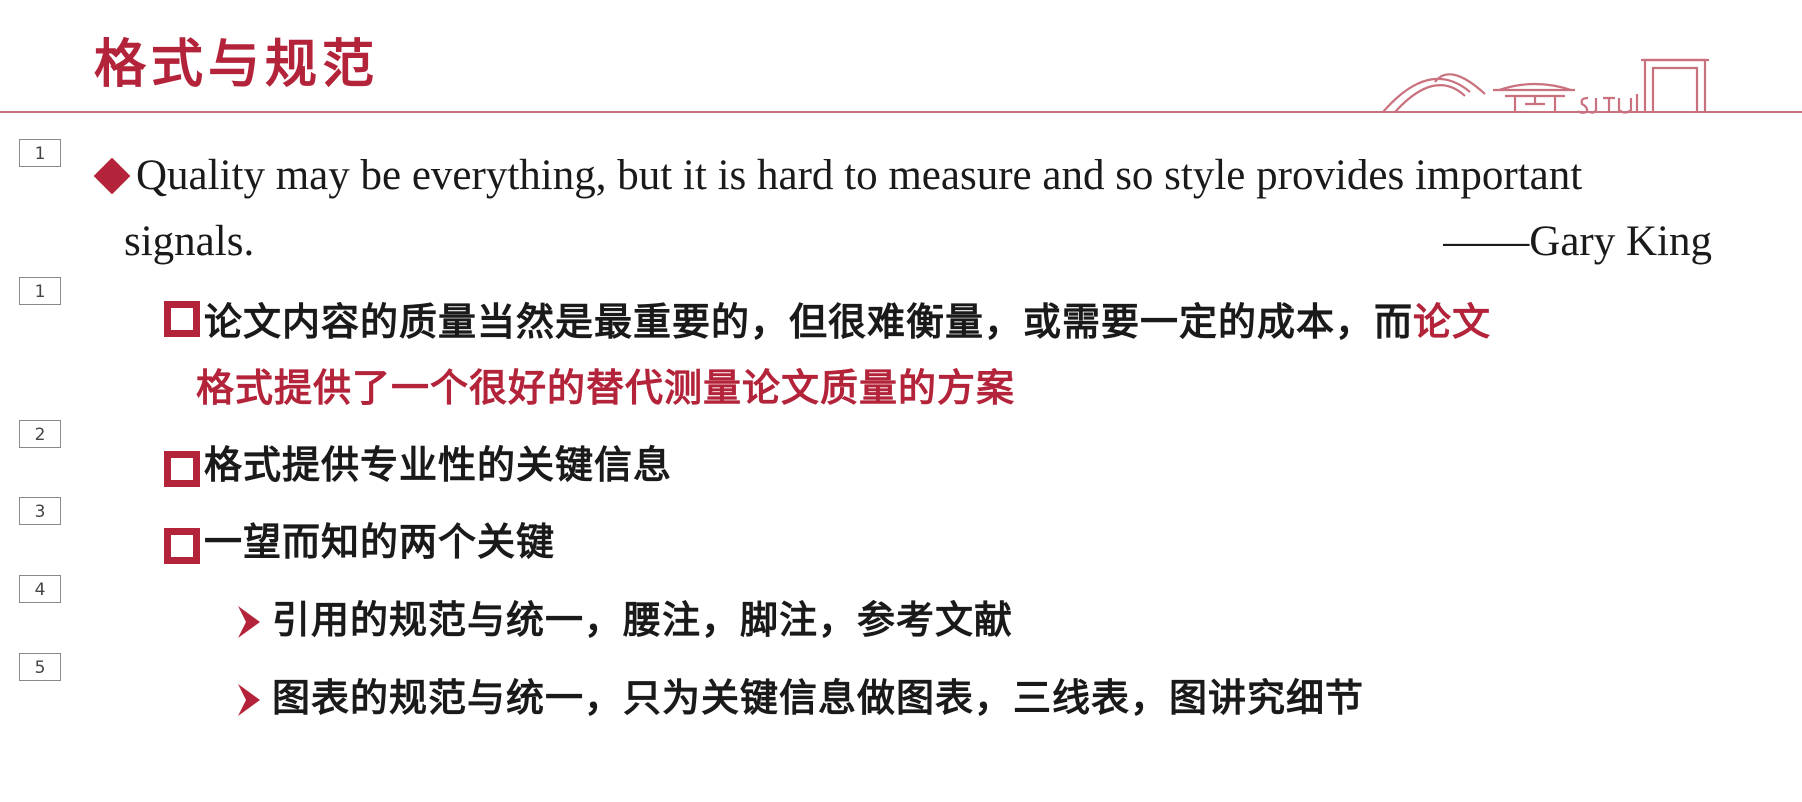 This screenshot has height=802, width=1802. Describe the element at coordinates (237, 64) in the screenshot. I see `slide-title: 格式与规范` at that location.